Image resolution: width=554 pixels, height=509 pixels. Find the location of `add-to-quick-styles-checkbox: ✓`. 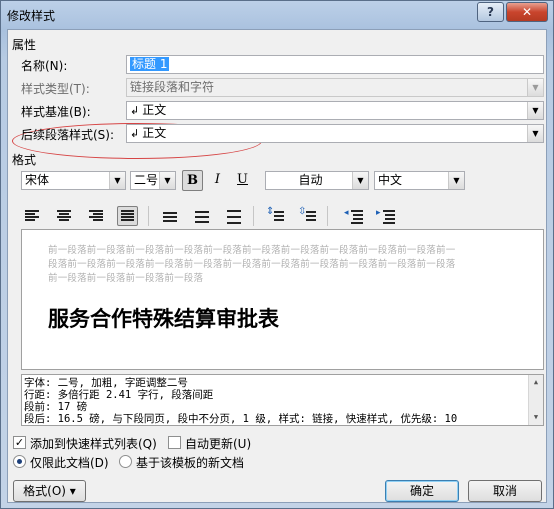

add-to-quick-styles-checkbox: ✓ is located at coordinates (19, 442).